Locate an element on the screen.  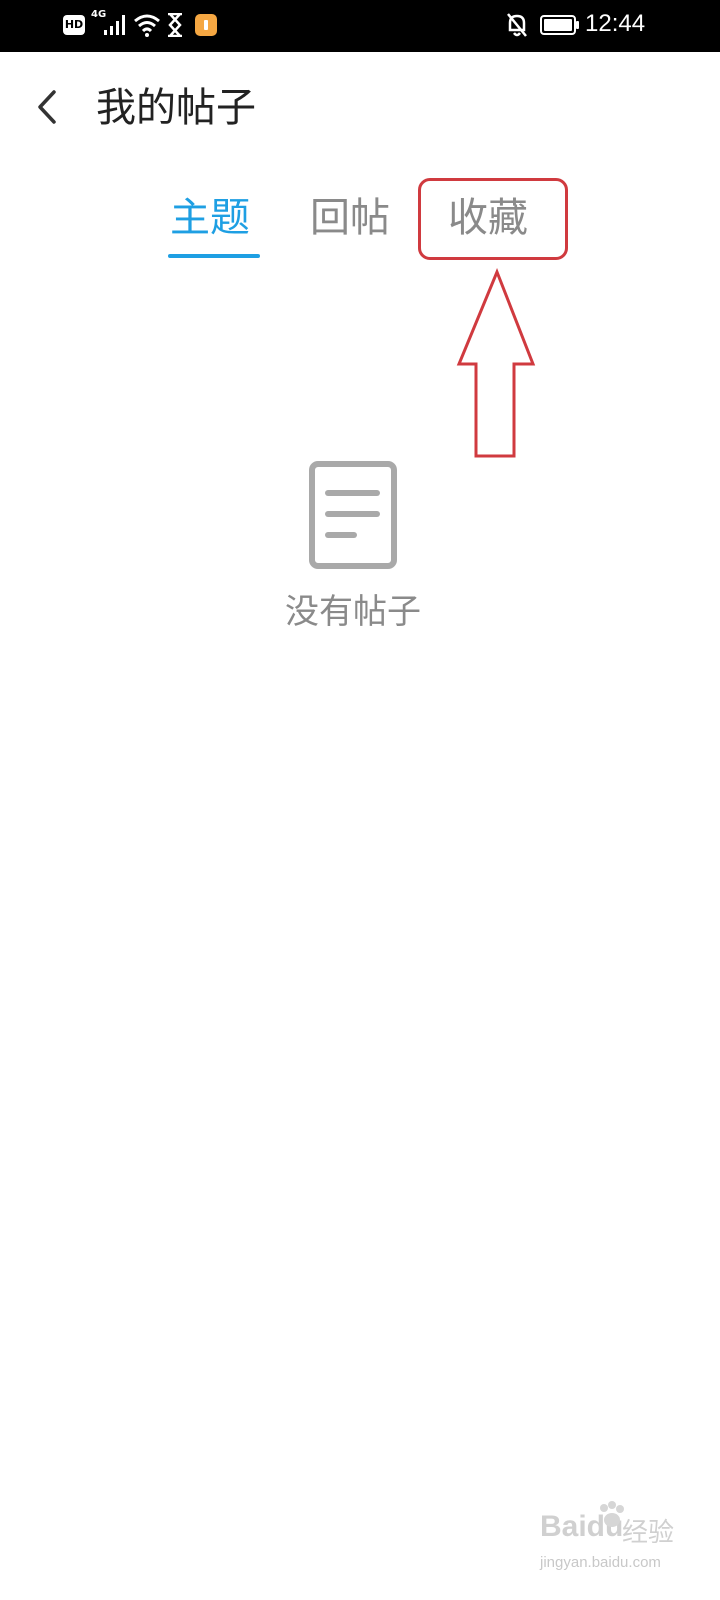
watermark-url: jingyan.baidu.com is located at coordinates (600, 1562).